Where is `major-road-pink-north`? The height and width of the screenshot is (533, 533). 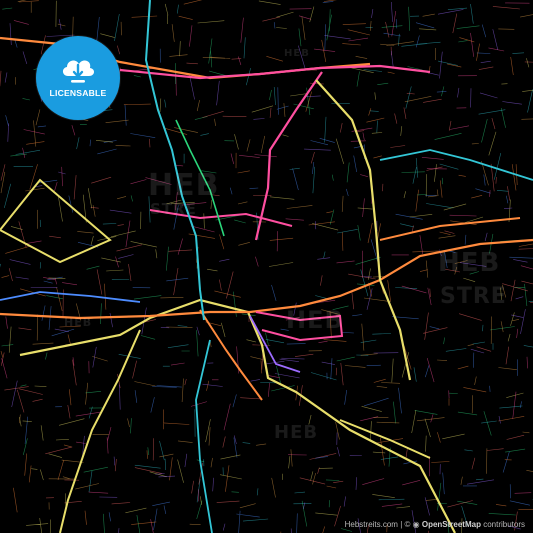 major-road-pink-north is located at coordinates (275, 72).